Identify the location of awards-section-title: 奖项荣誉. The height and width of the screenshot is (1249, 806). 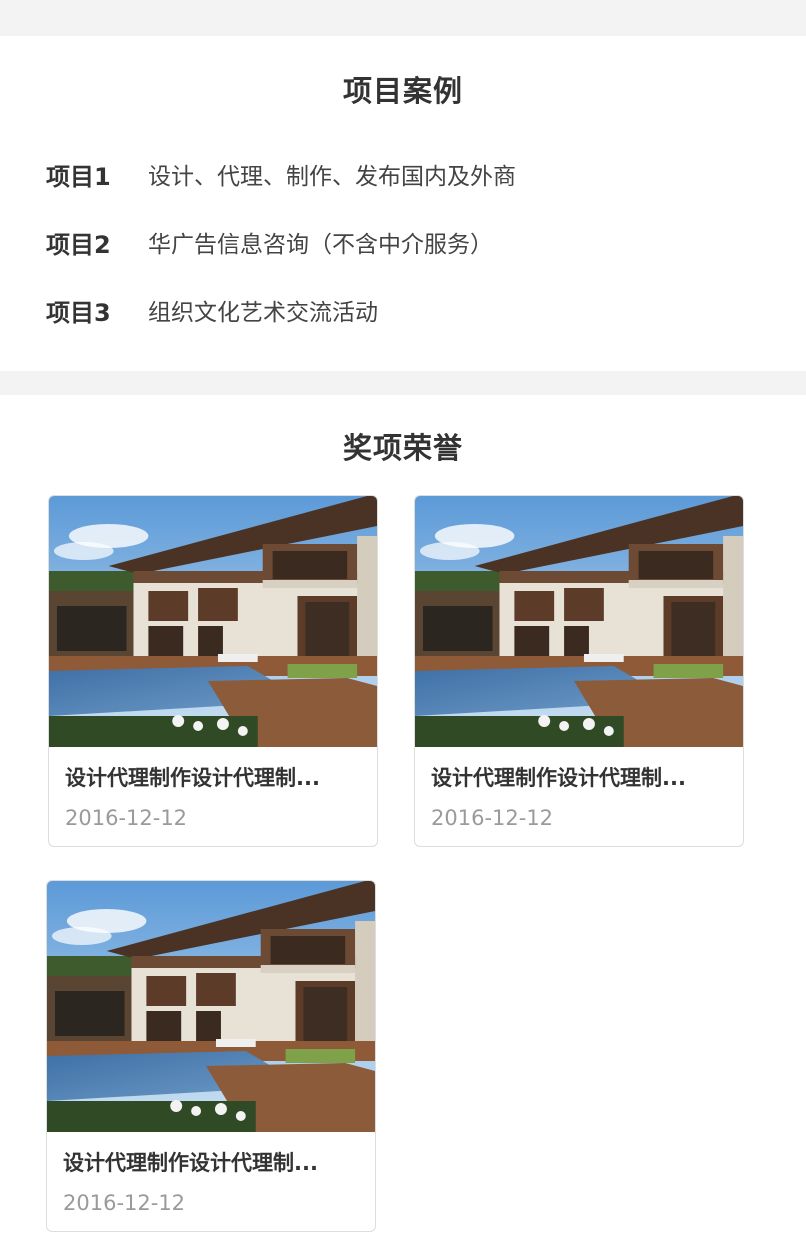
(402, 448).